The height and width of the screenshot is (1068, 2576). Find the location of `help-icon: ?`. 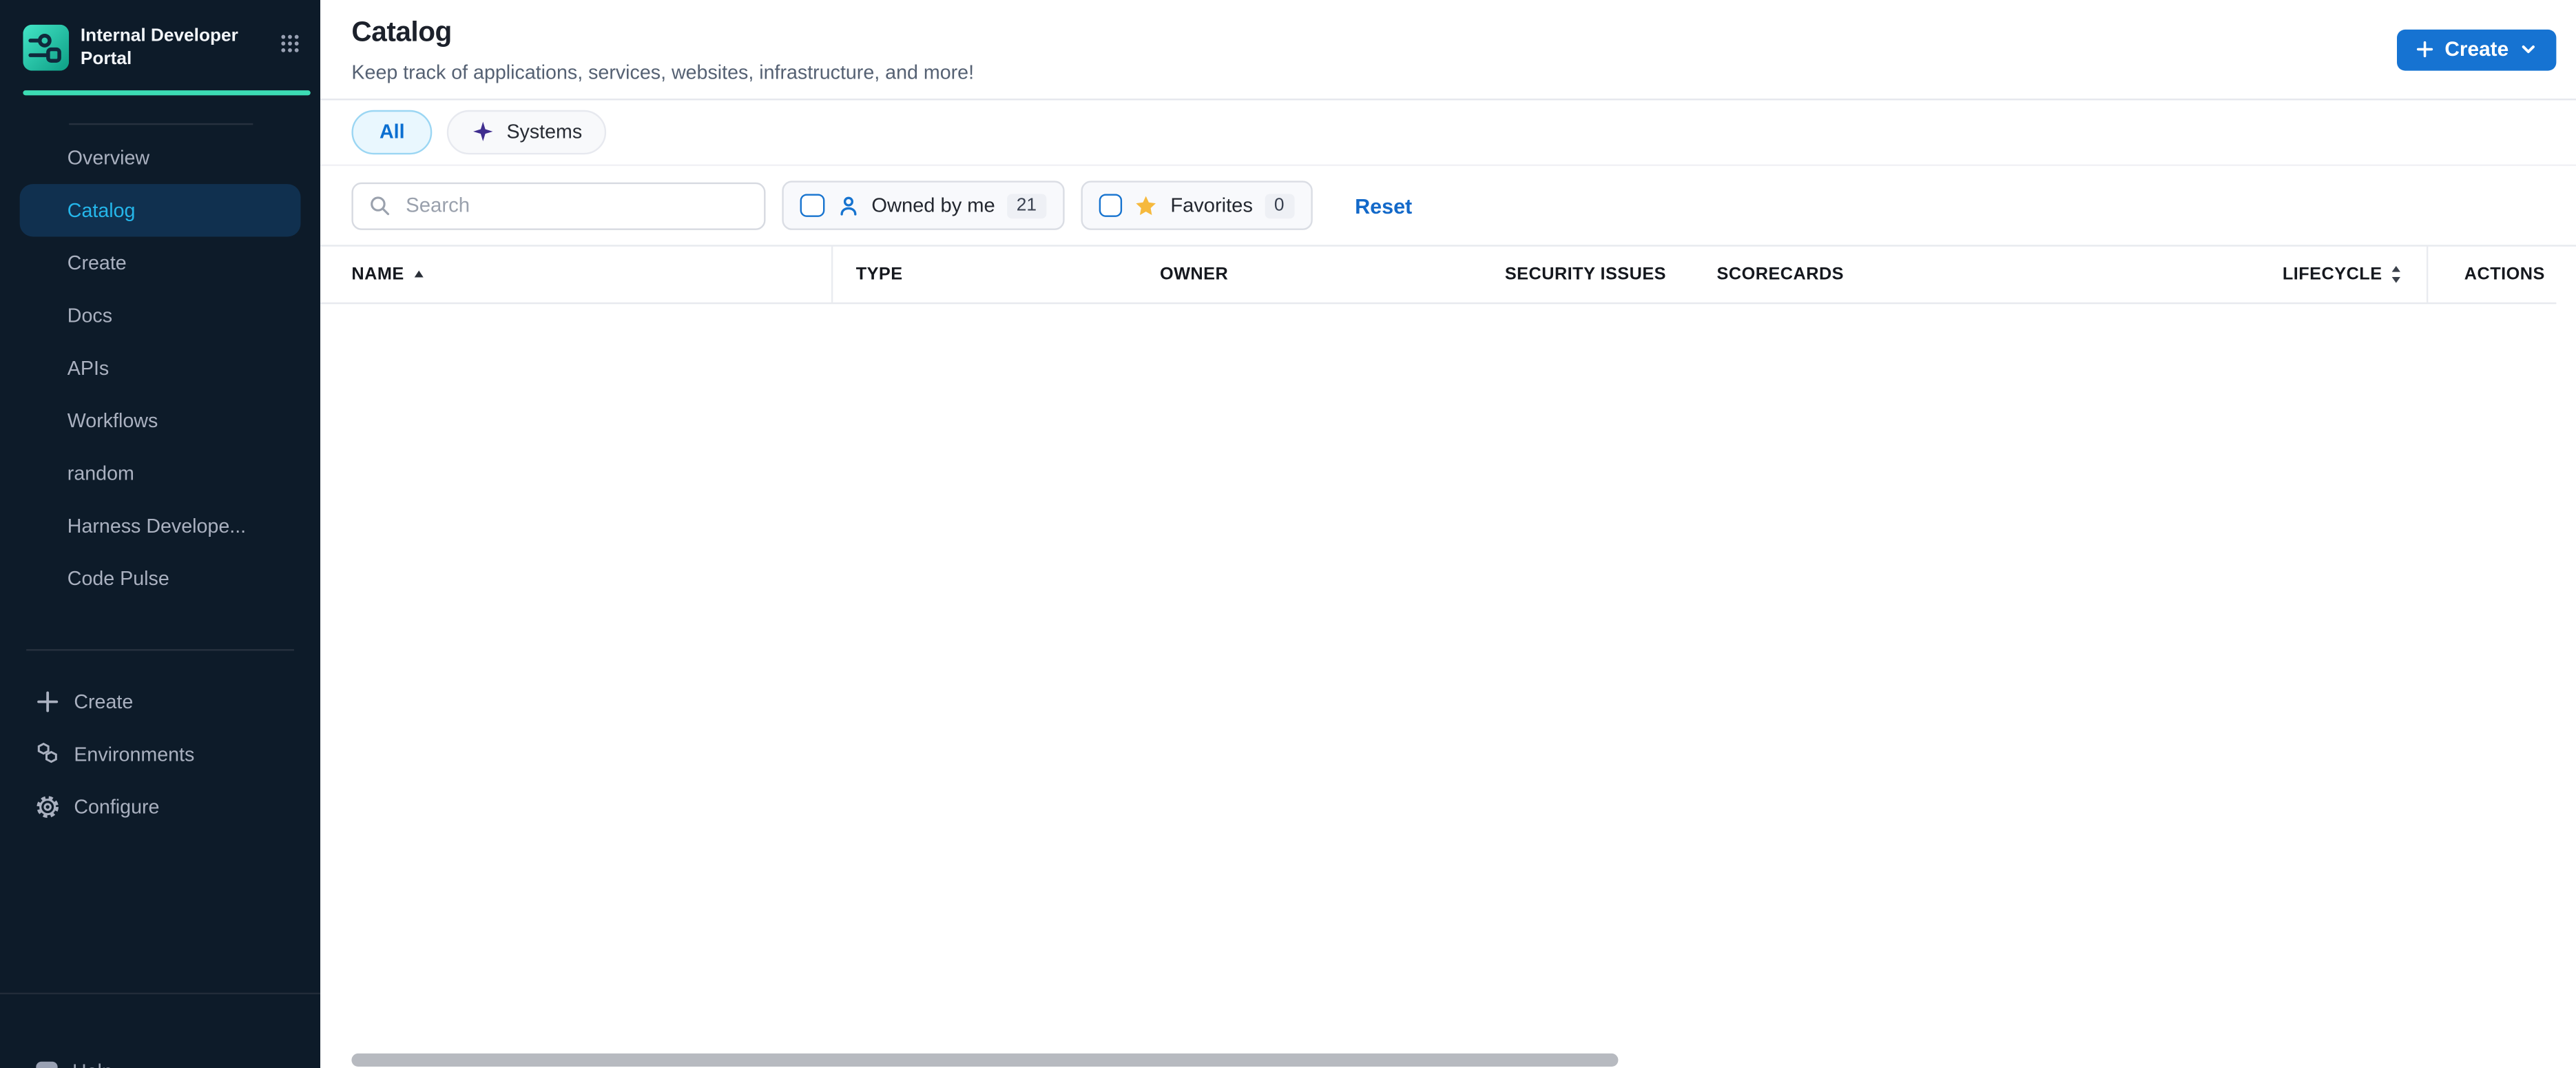

help-icon: ? is located at coordinates (46, 1064).